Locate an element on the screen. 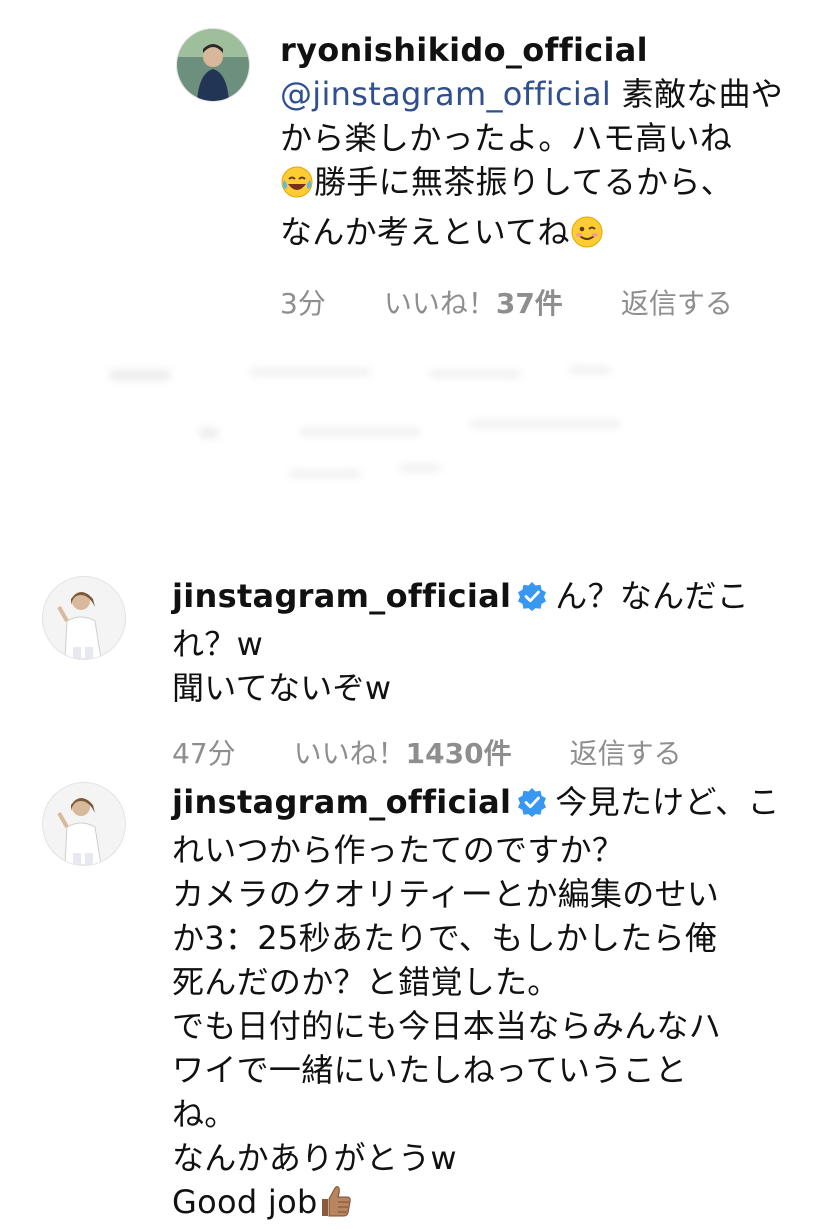 Image resolution: width=829 pixels, height=1230 pixels. likes-link: いいね！37件 is located at coordinates (473, 302).